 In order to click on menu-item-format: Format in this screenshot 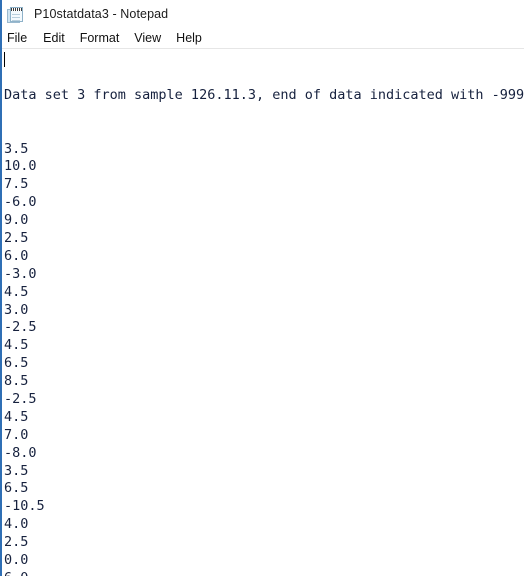, I will do `click(100, 38)`.